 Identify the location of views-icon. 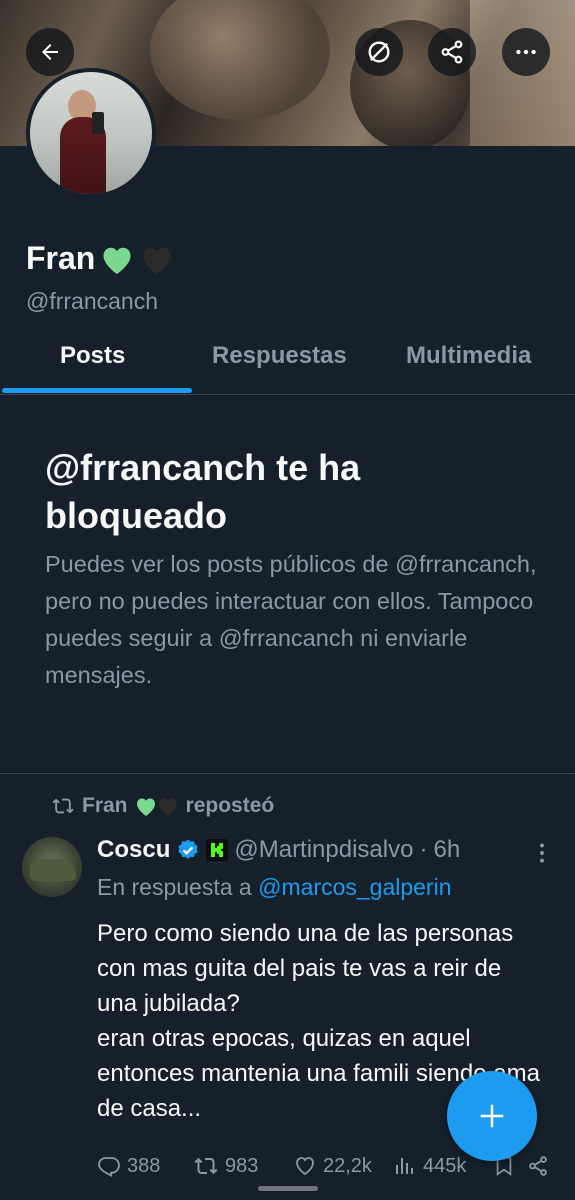
(404, 1166).